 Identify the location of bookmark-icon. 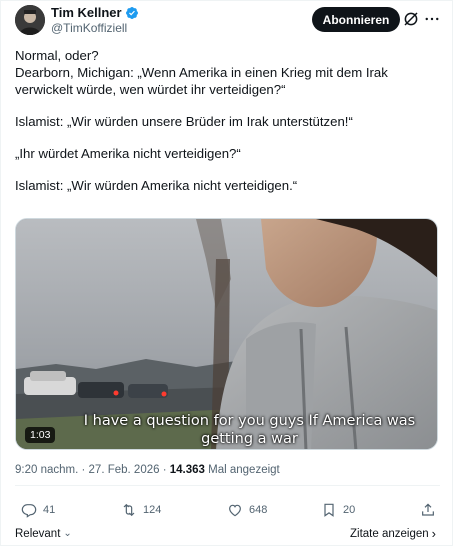
(329, 510).